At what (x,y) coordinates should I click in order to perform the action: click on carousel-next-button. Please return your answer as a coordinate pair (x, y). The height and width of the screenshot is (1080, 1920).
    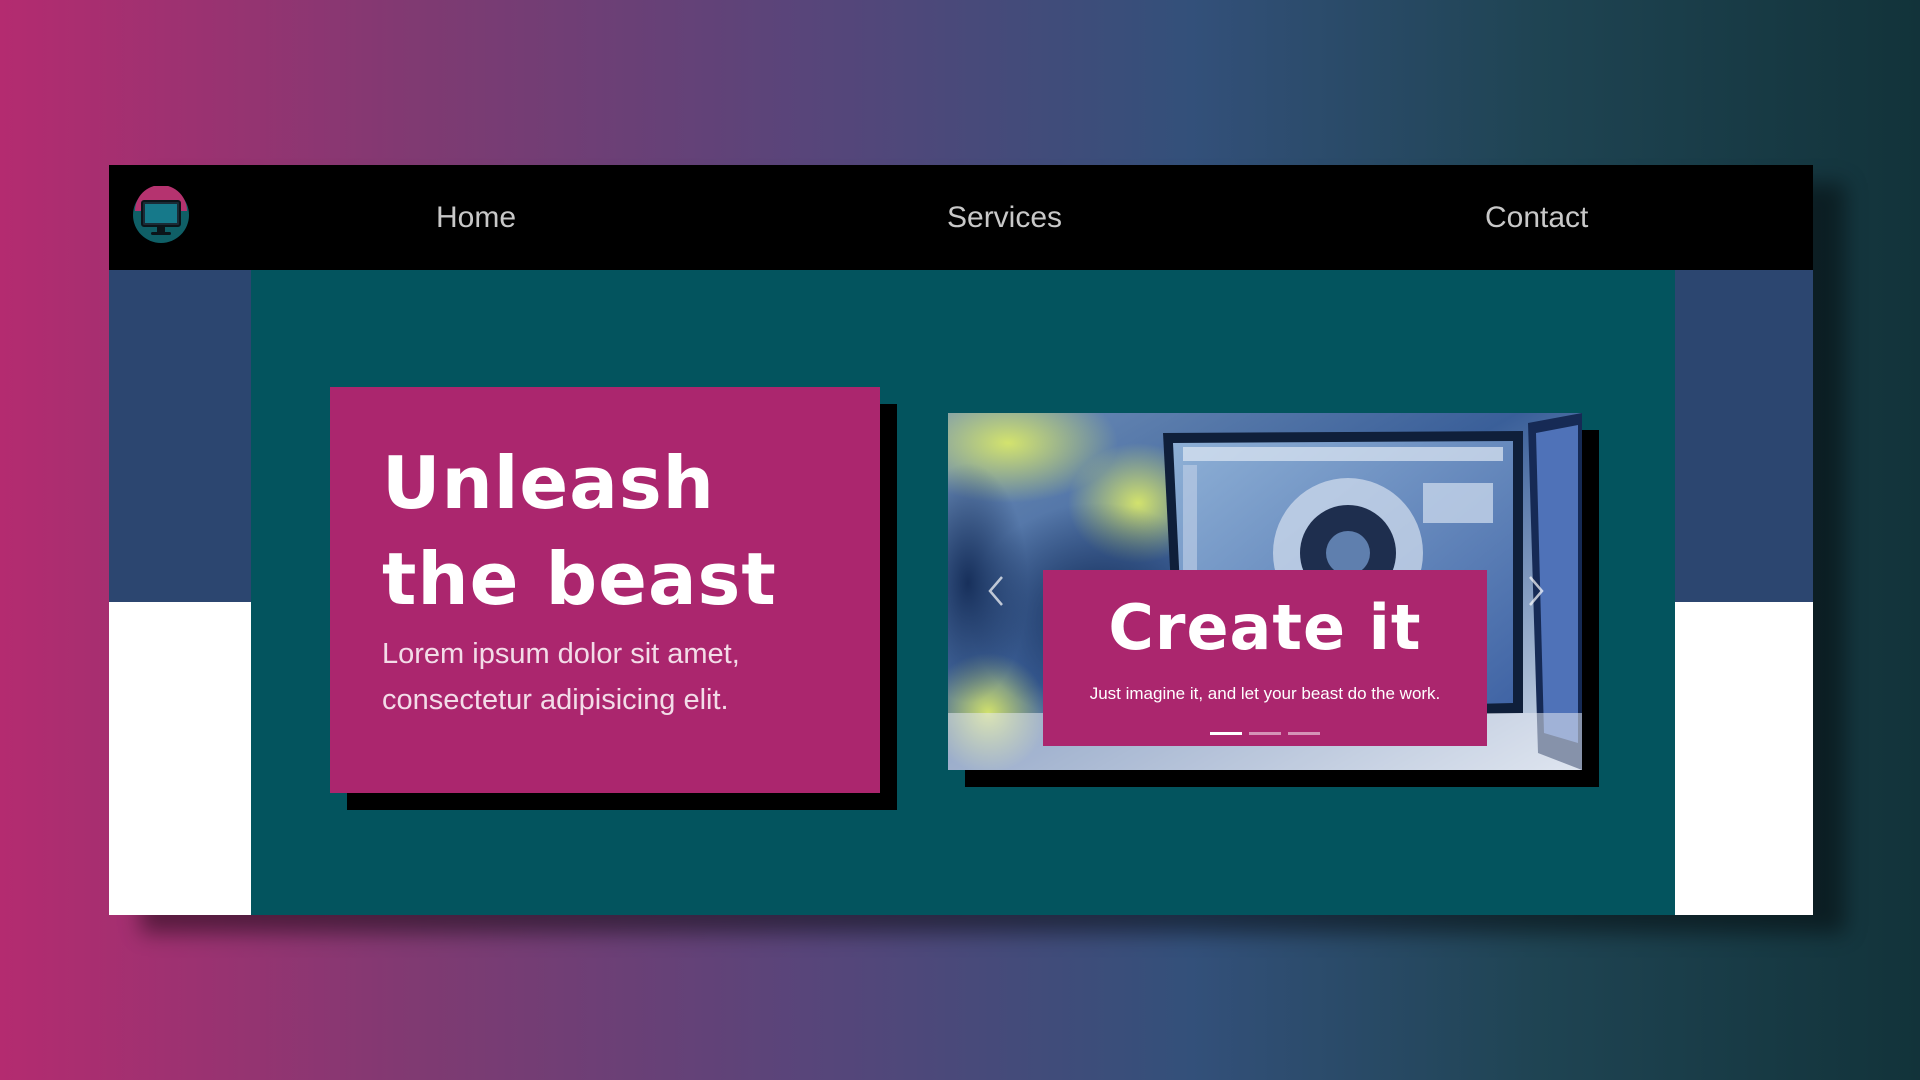
    Looking at the image, I should click on (1536, 591).